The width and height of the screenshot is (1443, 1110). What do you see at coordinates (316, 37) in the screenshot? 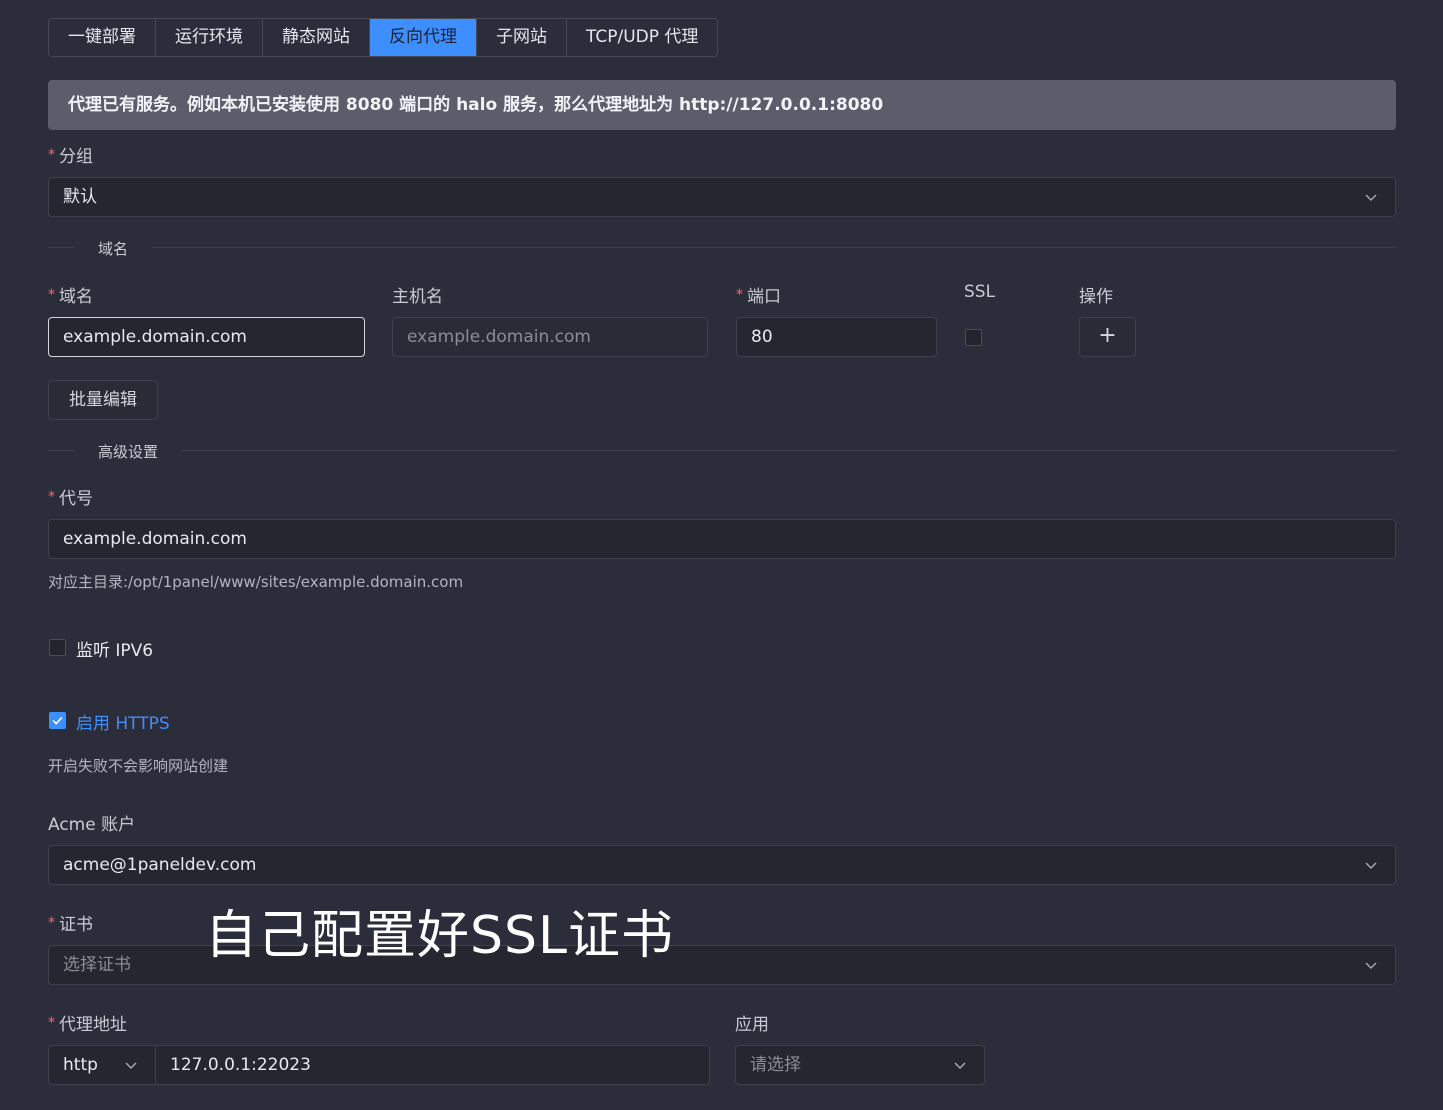
I see `tab-static-site: 静态网站` at bounding box center [316, 37].